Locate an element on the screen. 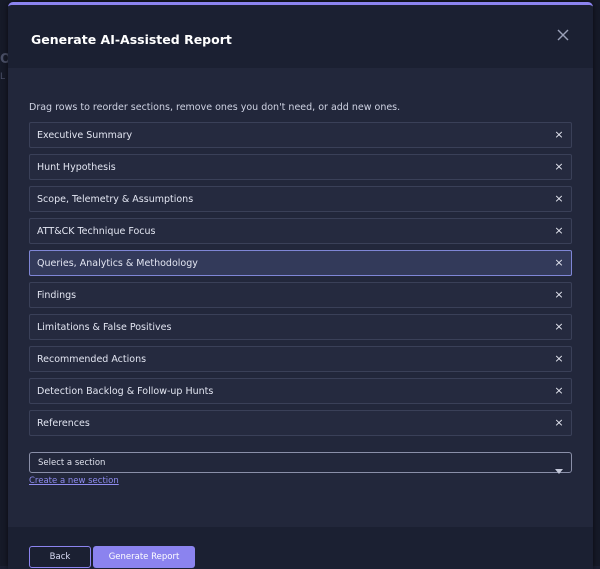 The width and height of the screenshot is (600, 569). section-label: Queries, Analytics & Methodology is located at coordinates (117, 263).